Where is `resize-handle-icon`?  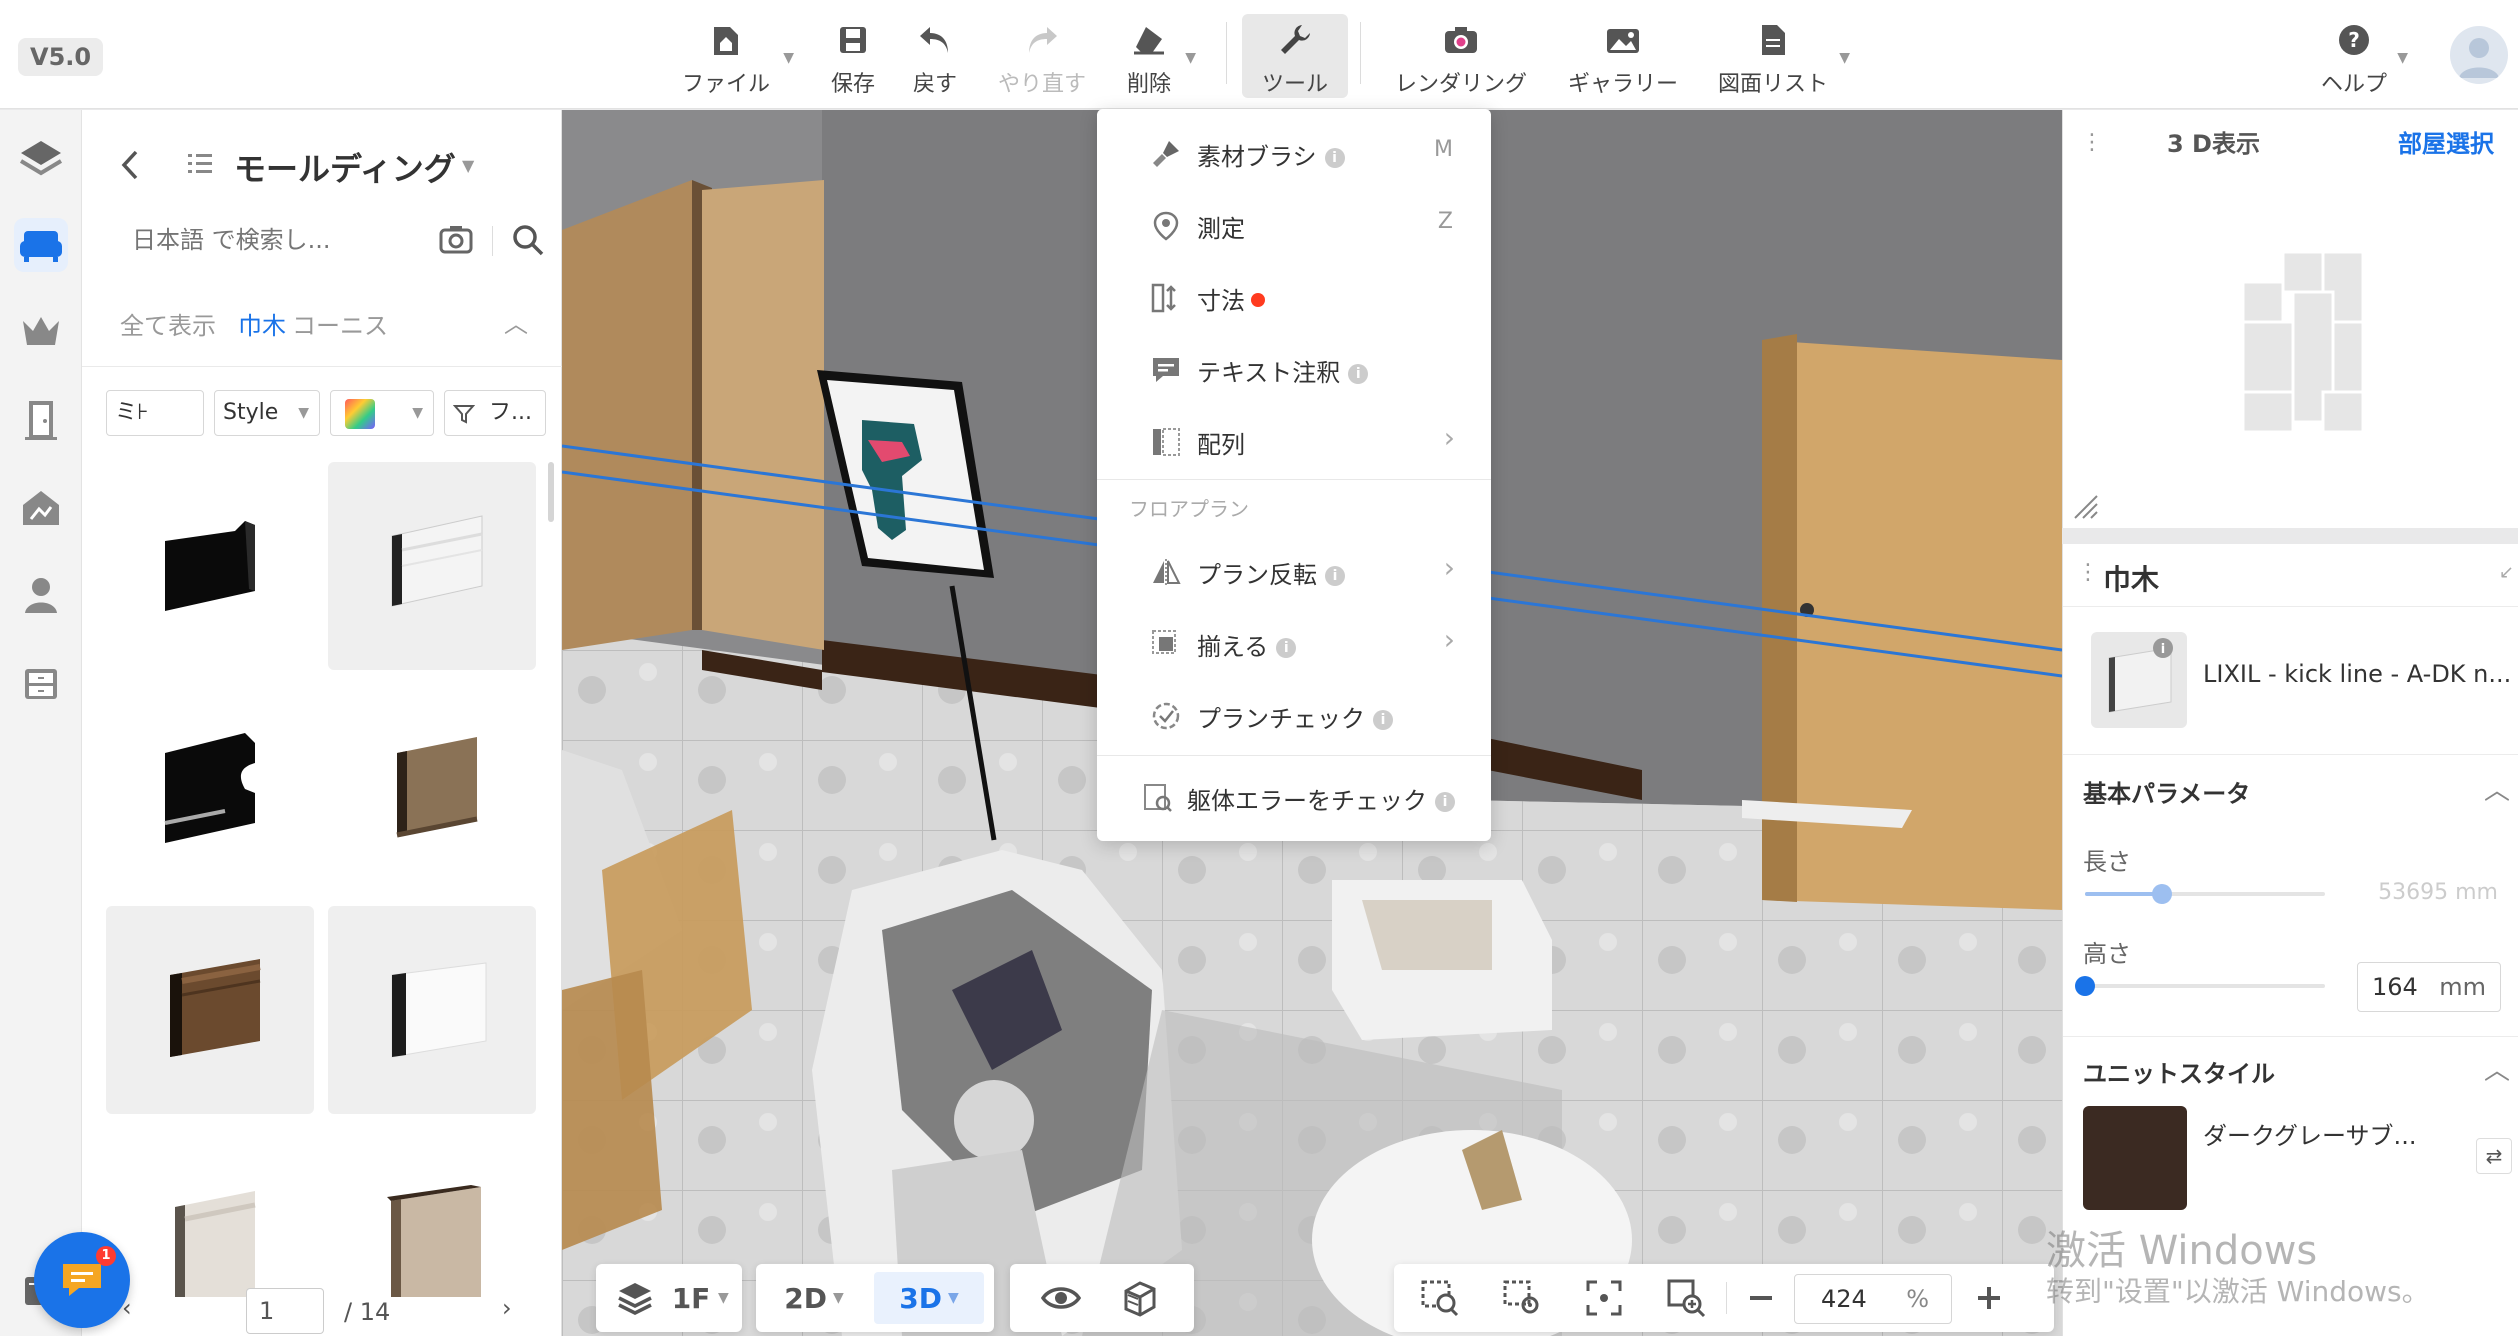
resize-handle-icon is located at coordinates (2086, 507).